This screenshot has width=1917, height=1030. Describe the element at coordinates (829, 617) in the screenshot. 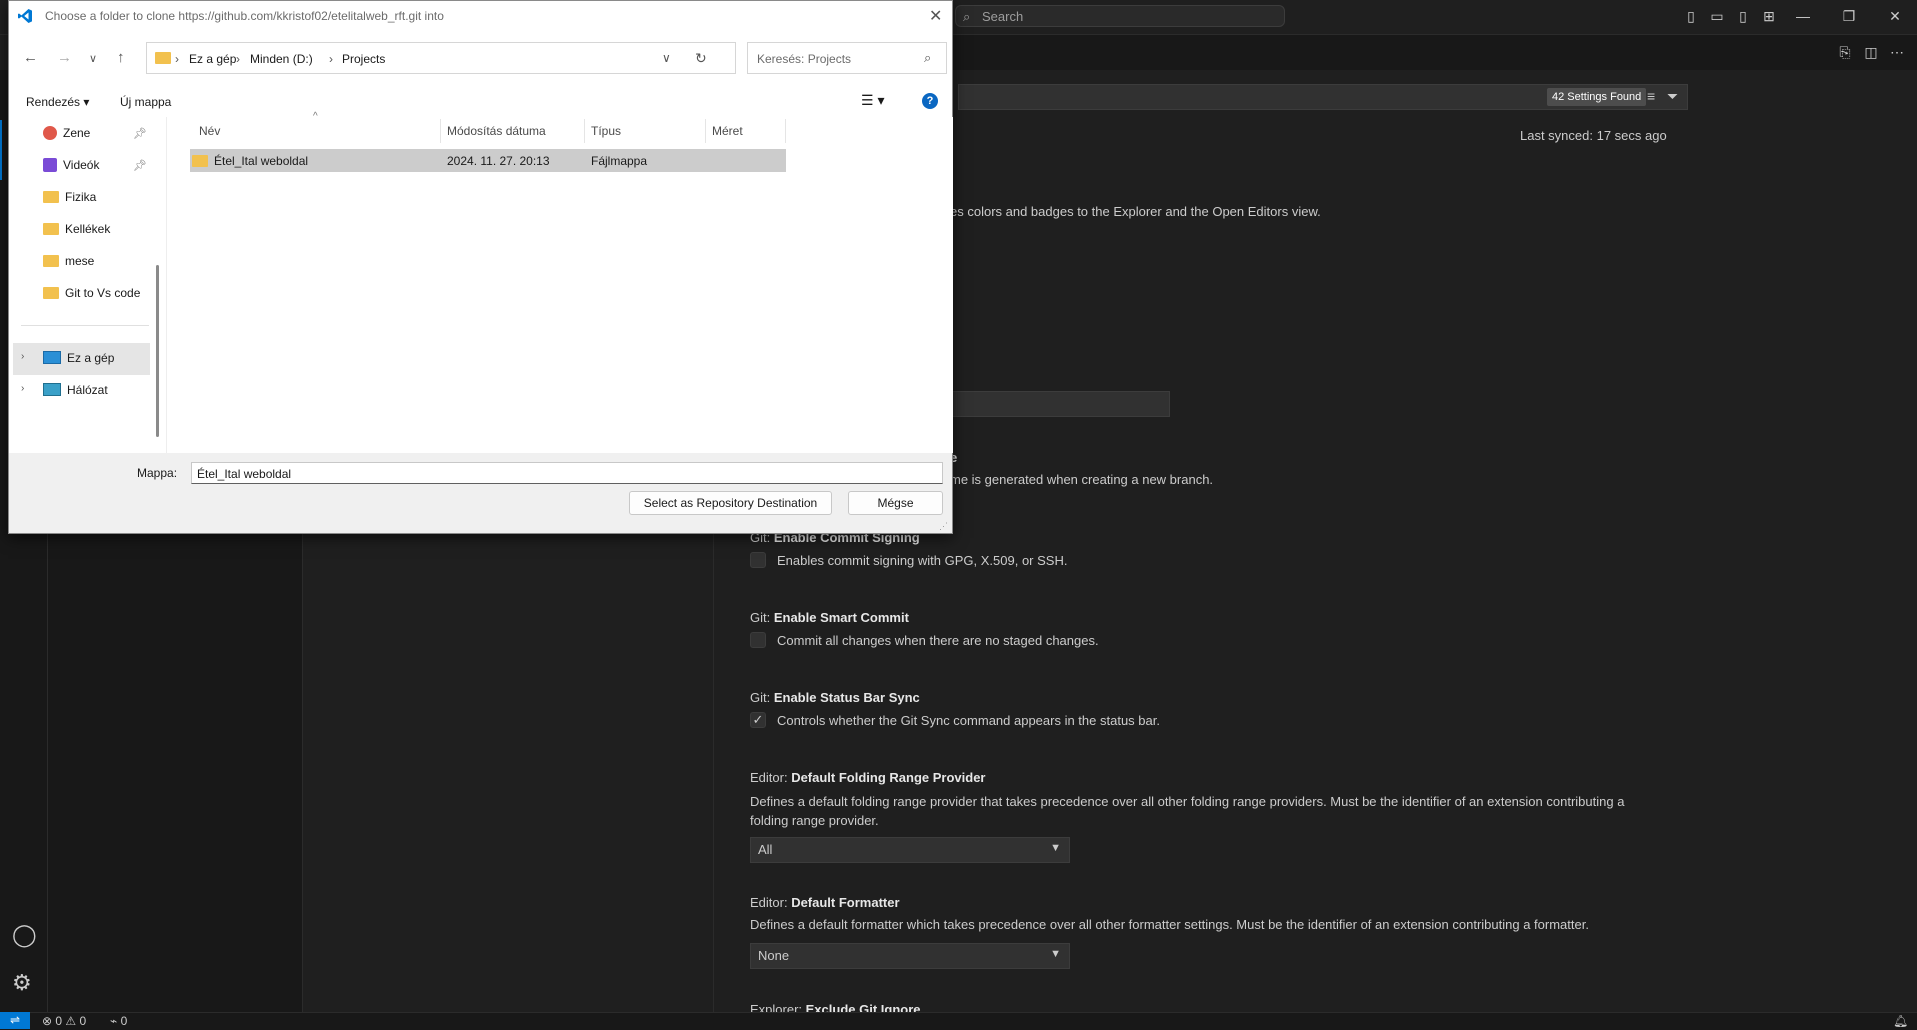

I see `setting-title-smart-commit: Git: Enable Smart Commit` at that location.